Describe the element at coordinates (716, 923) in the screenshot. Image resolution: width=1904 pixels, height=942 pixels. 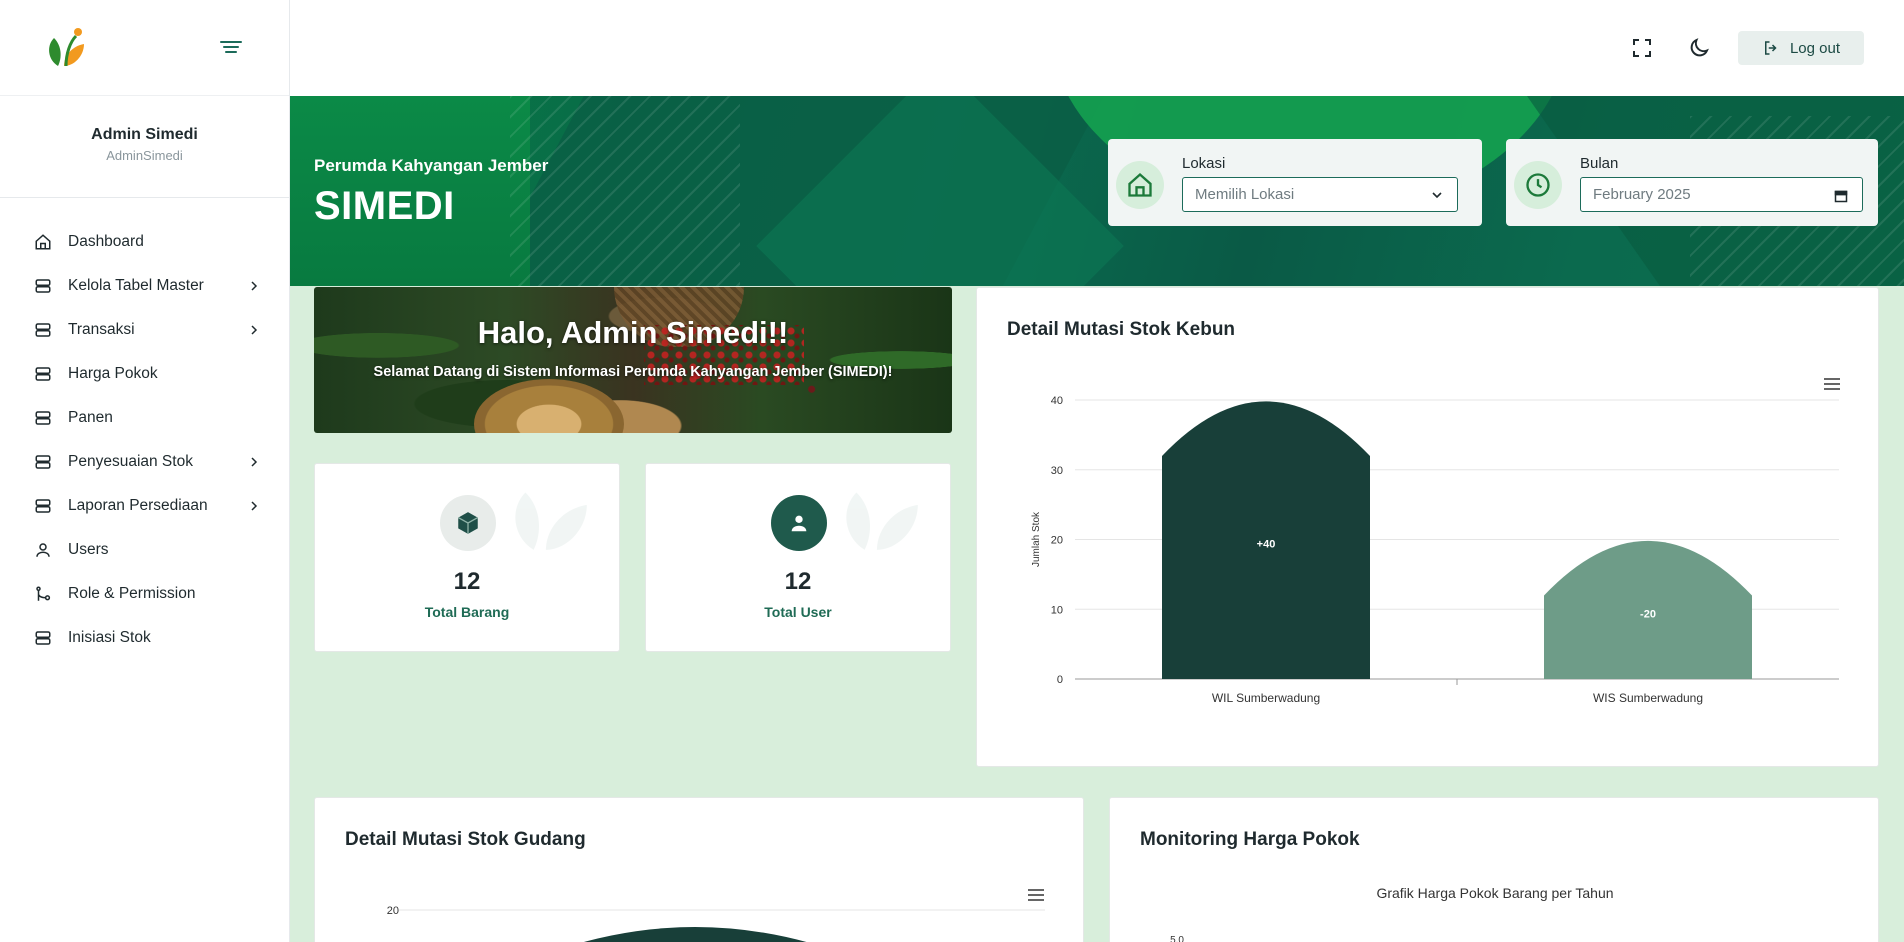
I see `bar-chart-gudang: 20` at that location.